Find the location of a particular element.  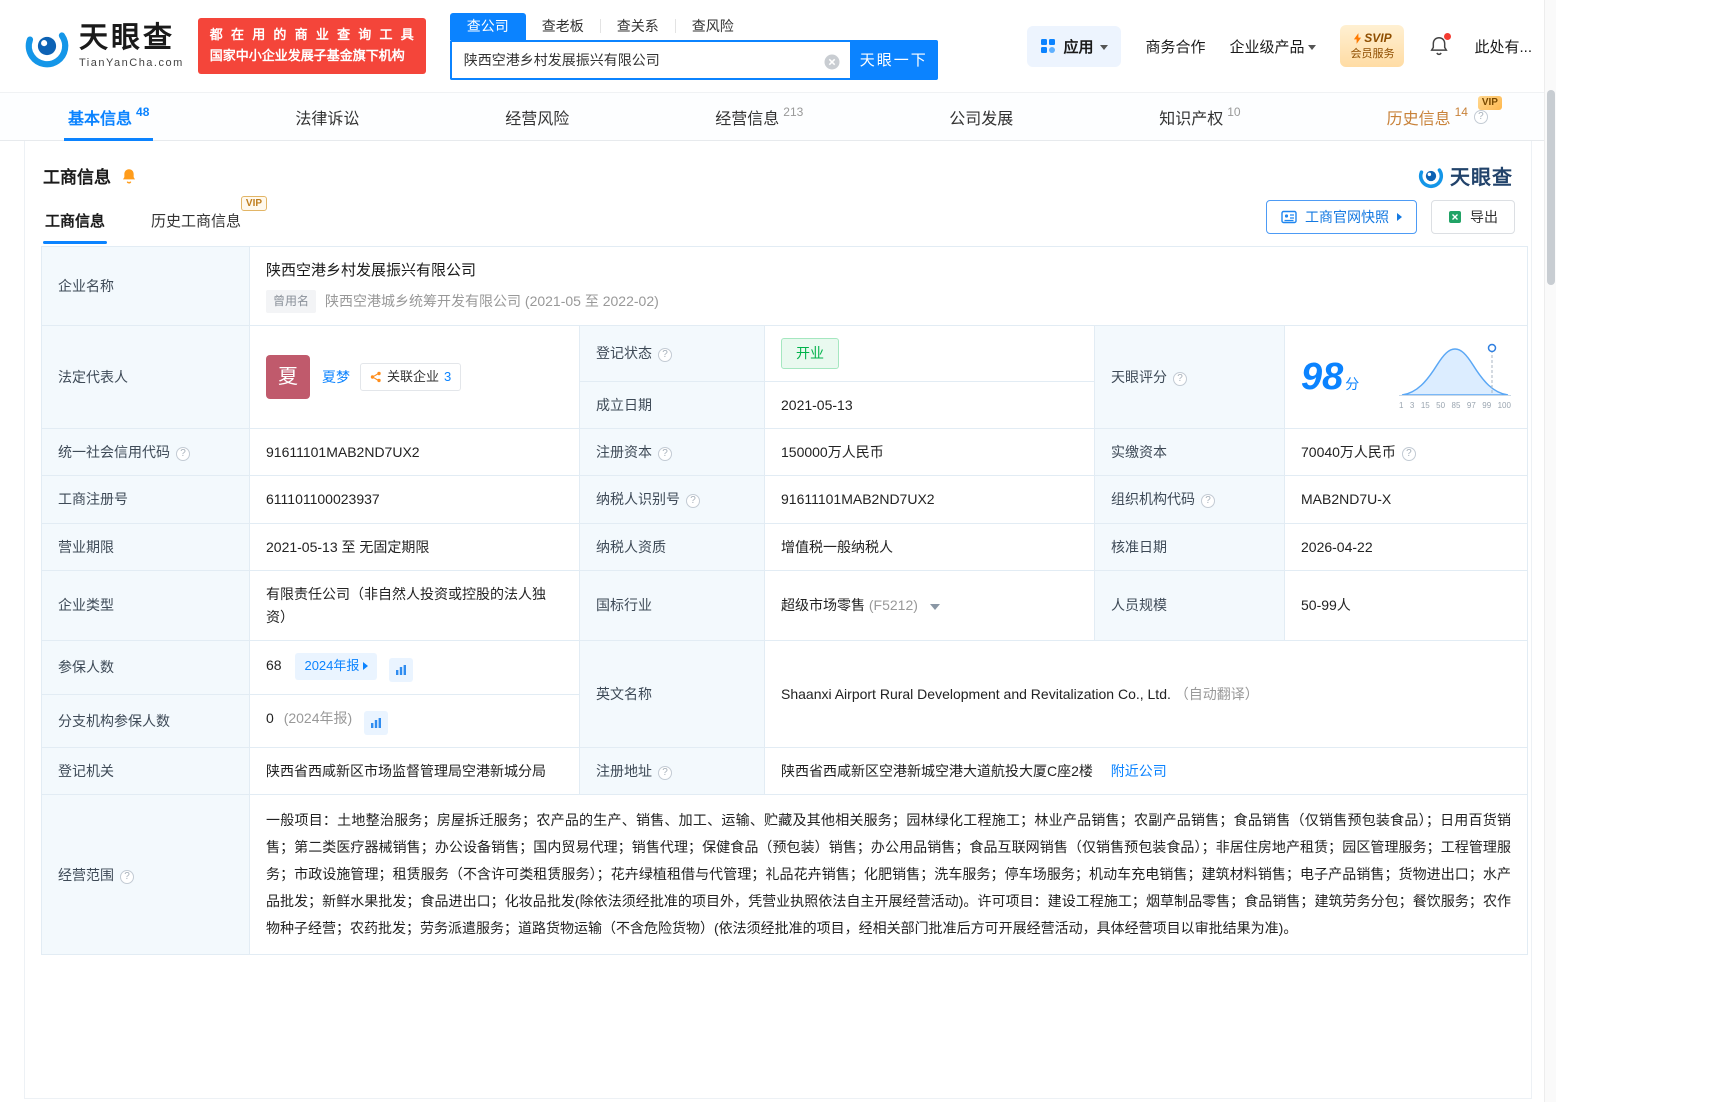

insured-trend-chart-button is located at coordinates (401, 669).